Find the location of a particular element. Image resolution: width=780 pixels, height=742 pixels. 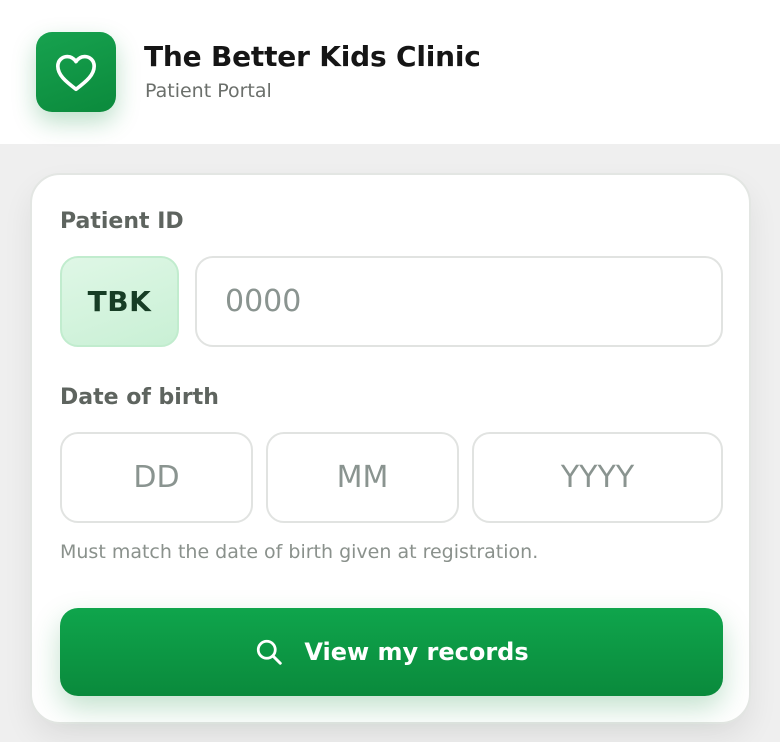

clinic-name: The Better Kids Clinic is located at coordinates (312, 56).